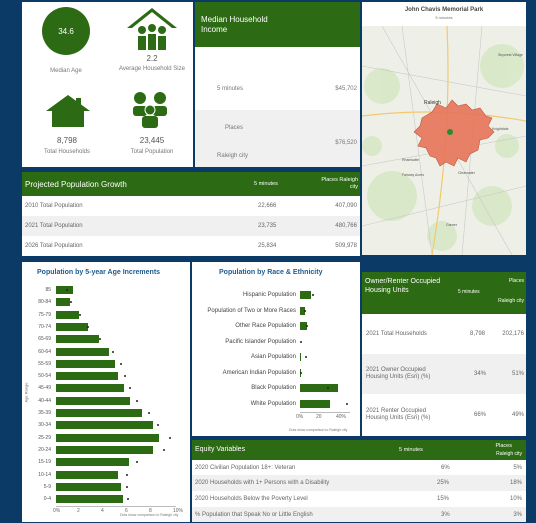 The image size is (536, 523). Describe the element at coordinates (44, 314) in the screenshot. I see `age-chart-category-label: 75-79` at that location.